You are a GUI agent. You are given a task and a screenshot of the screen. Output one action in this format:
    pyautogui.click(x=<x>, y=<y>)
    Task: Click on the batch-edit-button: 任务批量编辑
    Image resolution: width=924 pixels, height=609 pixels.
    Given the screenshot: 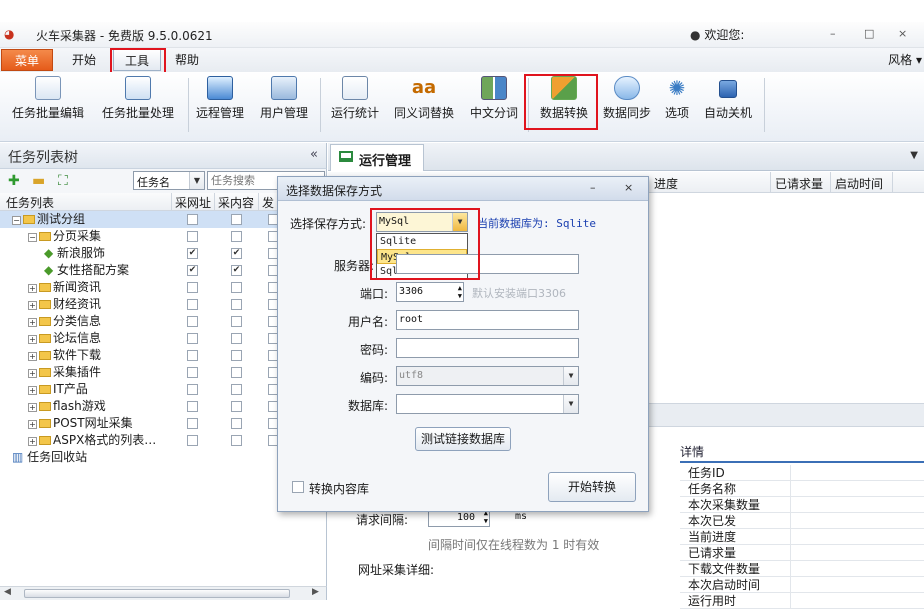 What is the action you would take?
    pyautogui.click(x=48, y=102)
    